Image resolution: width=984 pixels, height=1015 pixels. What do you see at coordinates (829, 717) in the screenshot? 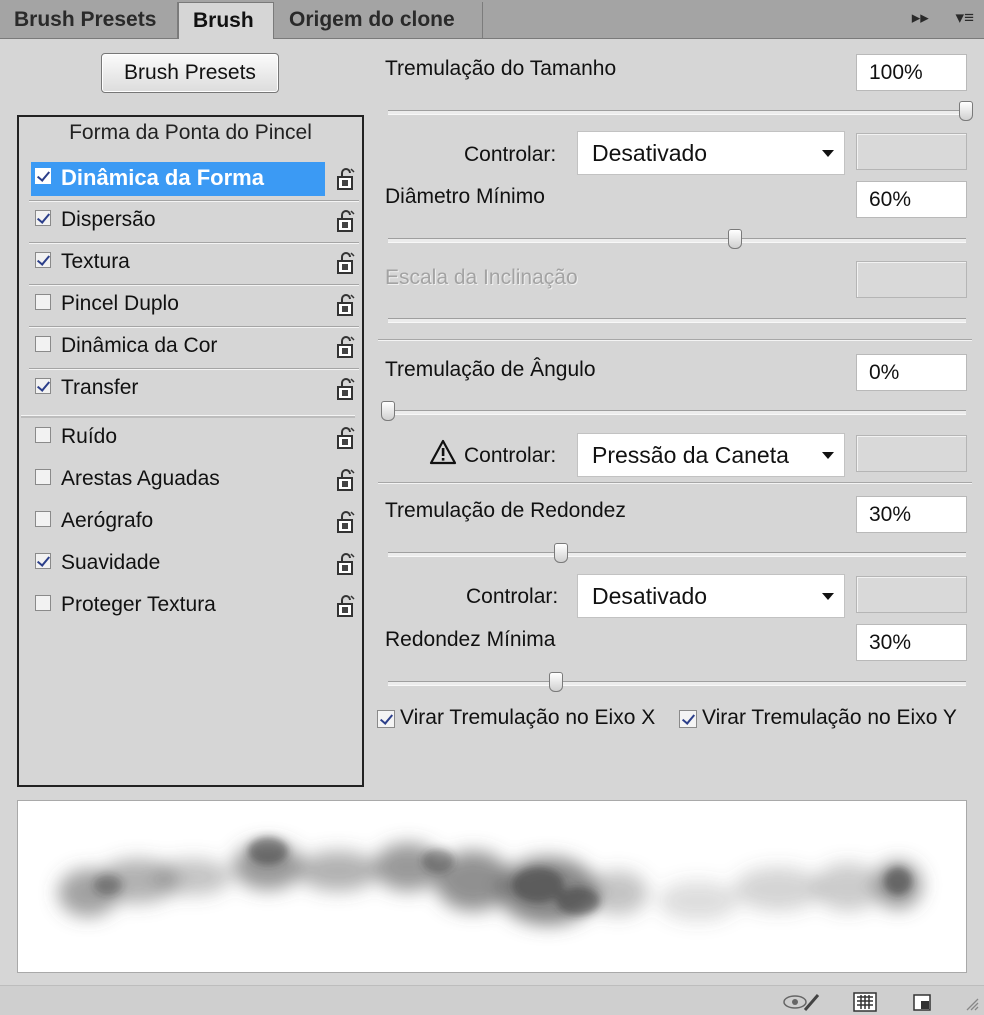
I see `flip-y-jitter-label: Virar Tremulação no Eixo Y` at bounding box center [829, 717].